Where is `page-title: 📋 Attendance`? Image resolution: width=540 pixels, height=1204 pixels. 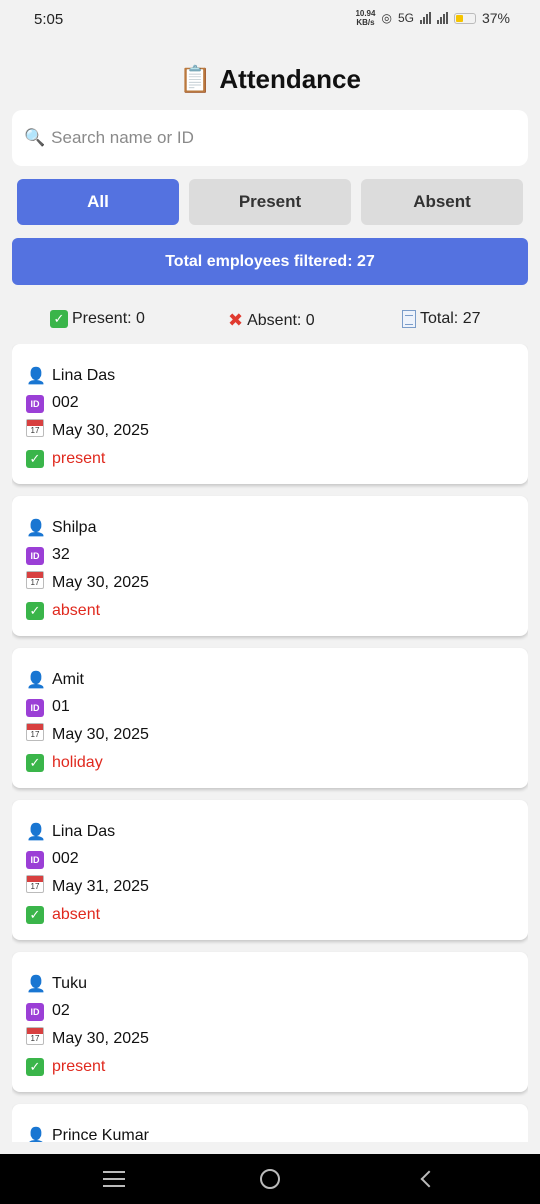 page-title: 📋 Attendance is located at coordinates (270, 79).